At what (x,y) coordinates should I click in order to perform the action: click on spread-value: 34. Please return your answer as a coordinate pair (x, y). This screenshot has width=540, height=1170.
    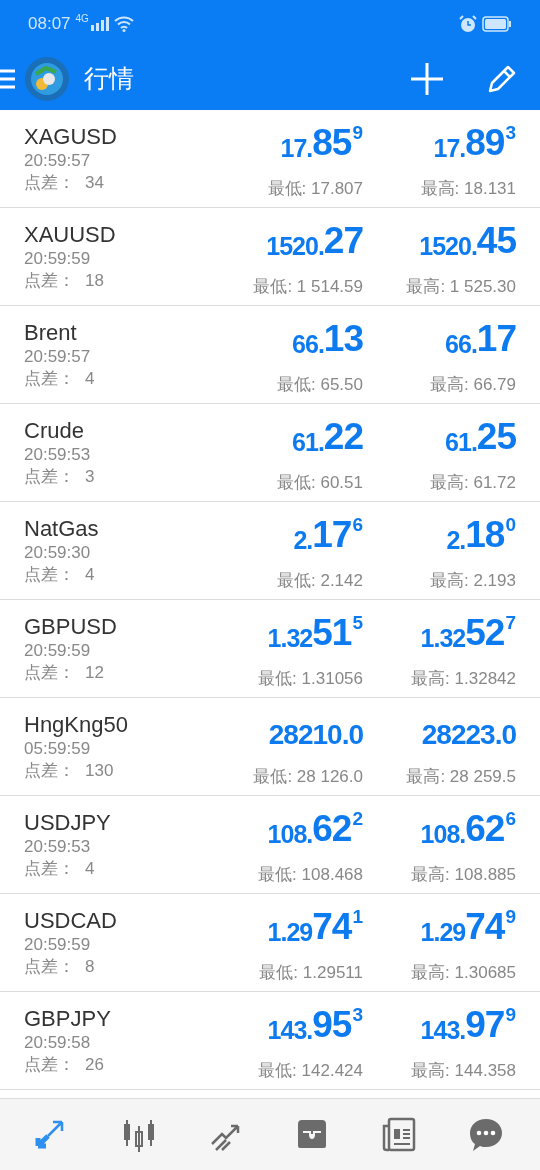
    Looking at the image, I should click on (94, 183).